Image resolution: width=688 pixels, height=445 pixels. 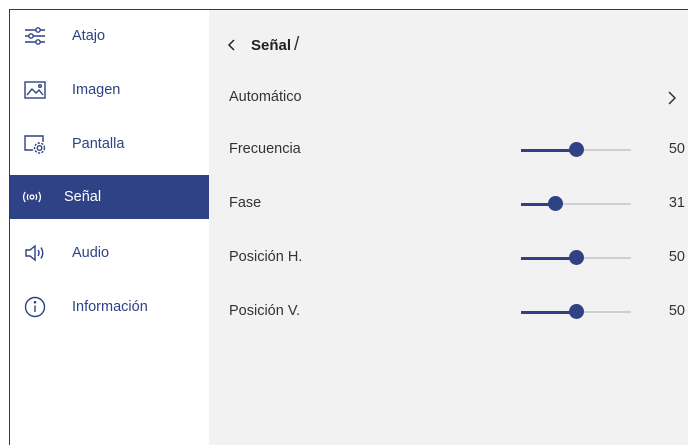 What do you see at coordinates (35, 36) in the screenshot?
I see `sliders-icon` at bounding box center [35, 36].